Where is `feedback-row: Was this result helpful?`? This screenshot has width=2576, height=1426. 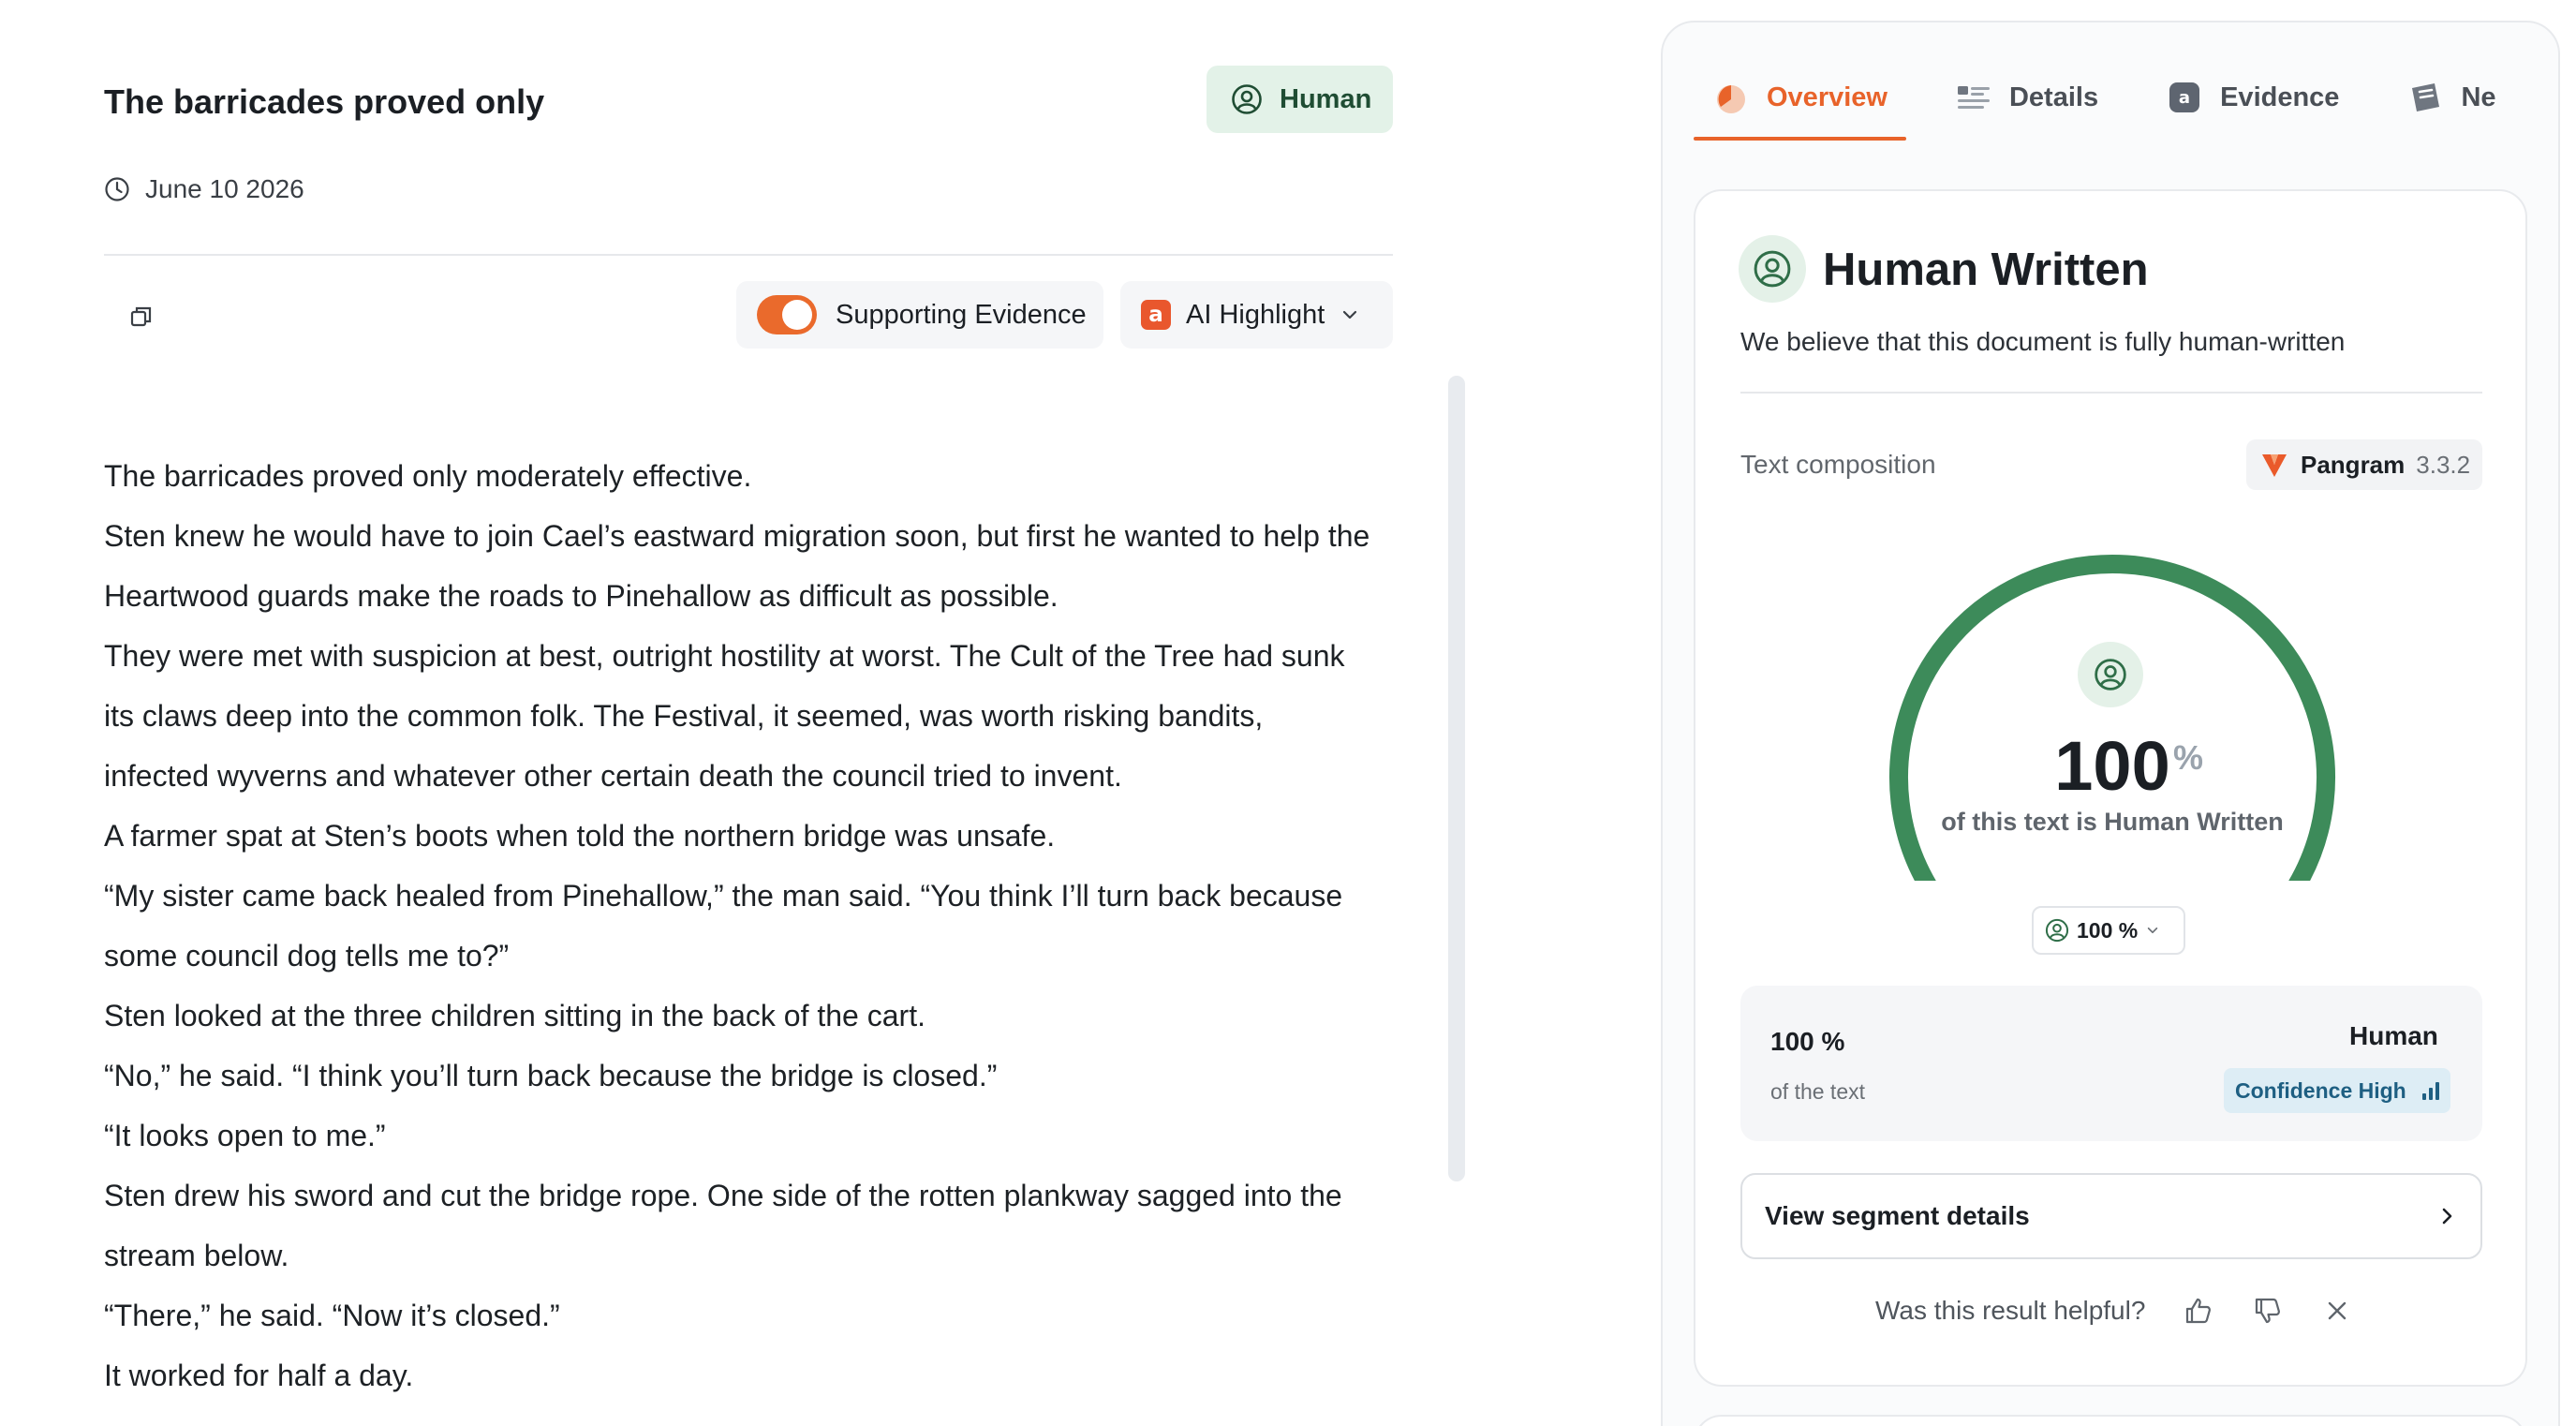
feedback-row: Was this result helpful? is located at coordinates (2115, 1311).